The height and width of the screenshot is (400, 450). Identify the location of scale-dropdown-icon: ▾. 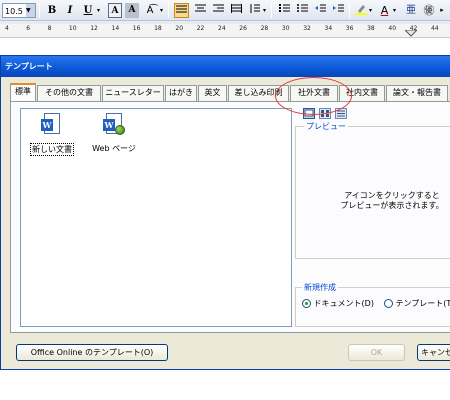
(161, 10).